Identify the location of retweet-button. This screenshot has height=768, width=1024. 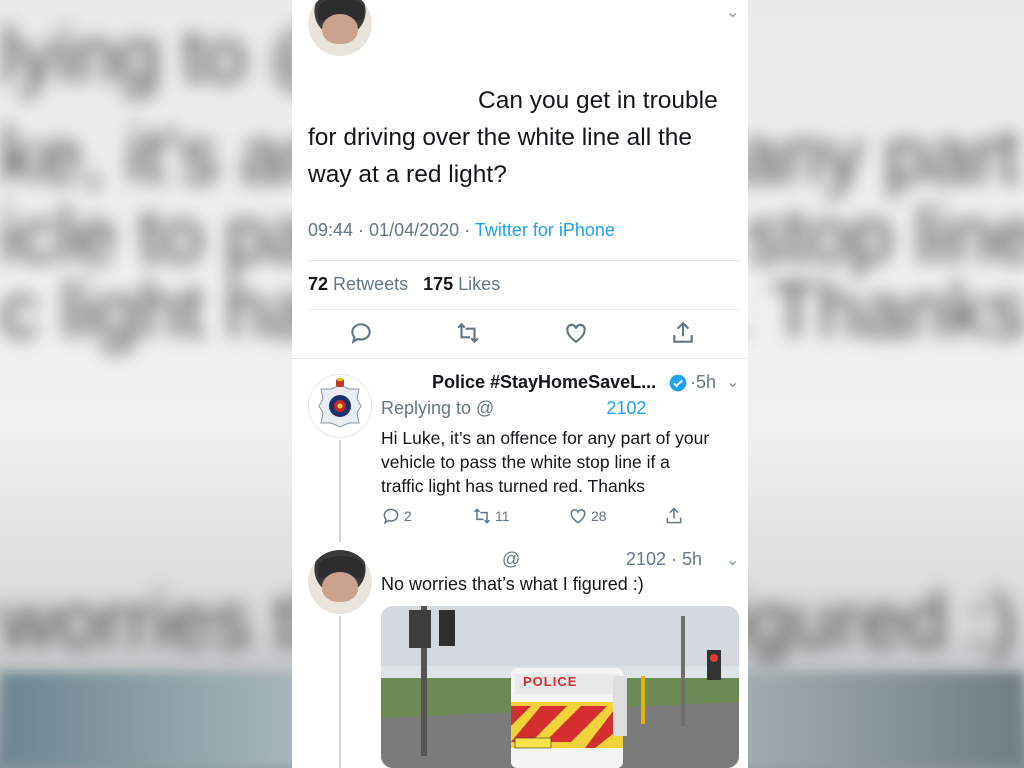
(471, 336).